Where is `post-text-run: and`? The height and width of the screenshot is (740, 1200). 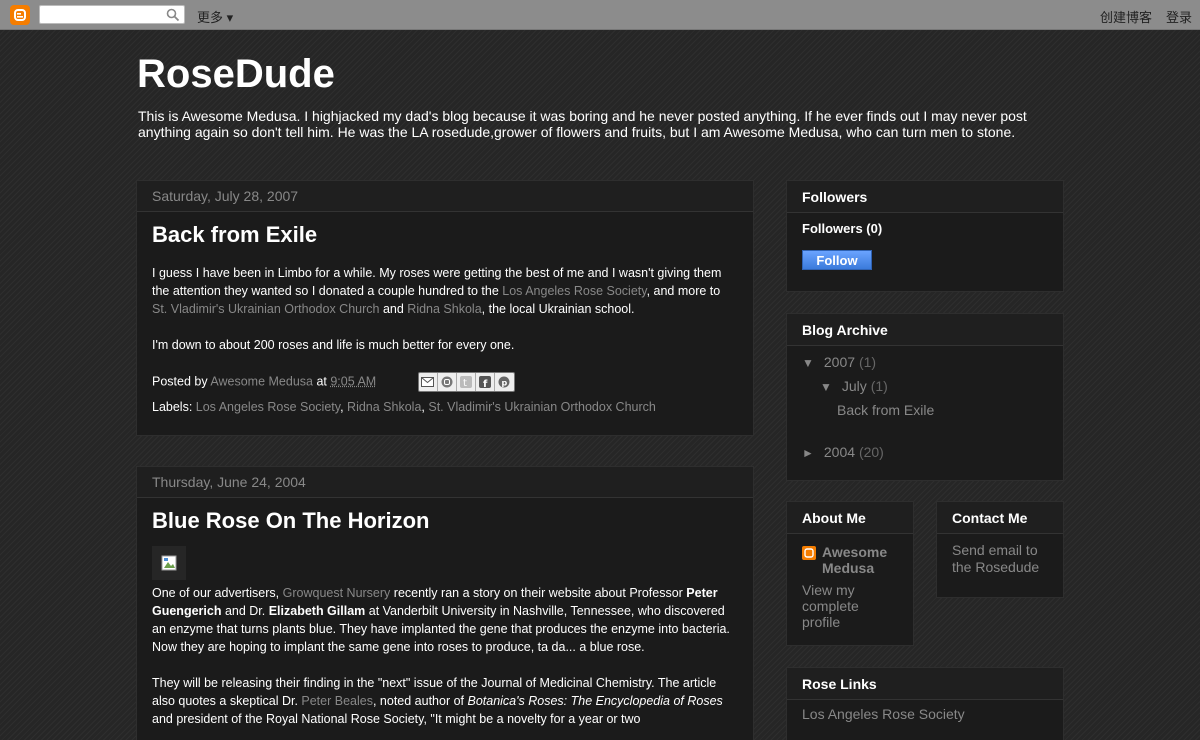
post-text-run: and is located at coordinates (393, 309).